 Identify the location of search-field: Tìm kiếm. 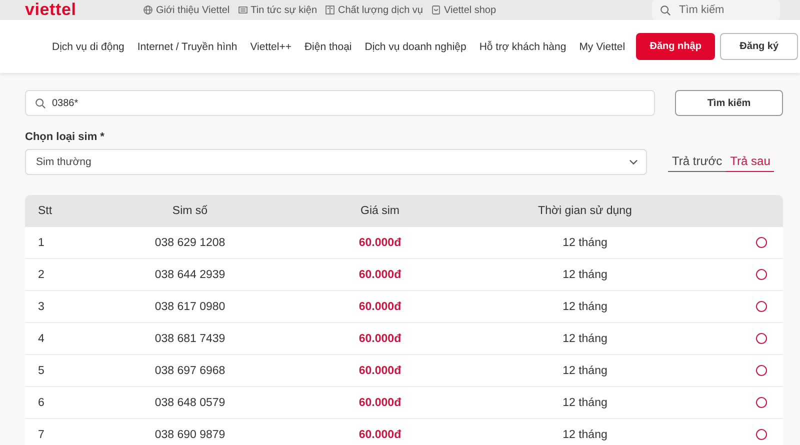
(716, 10).